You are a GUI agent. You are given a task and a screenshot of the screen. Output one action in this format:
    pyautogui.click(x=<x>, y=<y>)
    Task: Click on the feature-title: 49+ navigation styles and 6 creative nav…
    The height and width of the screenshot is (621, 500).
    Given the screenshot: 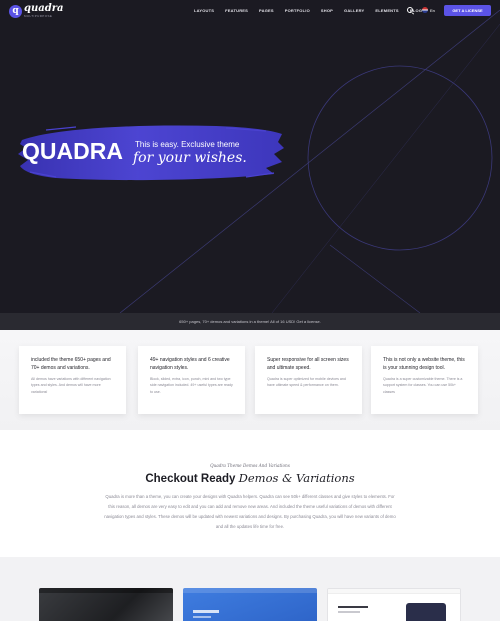 What is the action you would take?
    pyautogui.click(x=190, y=364)
    